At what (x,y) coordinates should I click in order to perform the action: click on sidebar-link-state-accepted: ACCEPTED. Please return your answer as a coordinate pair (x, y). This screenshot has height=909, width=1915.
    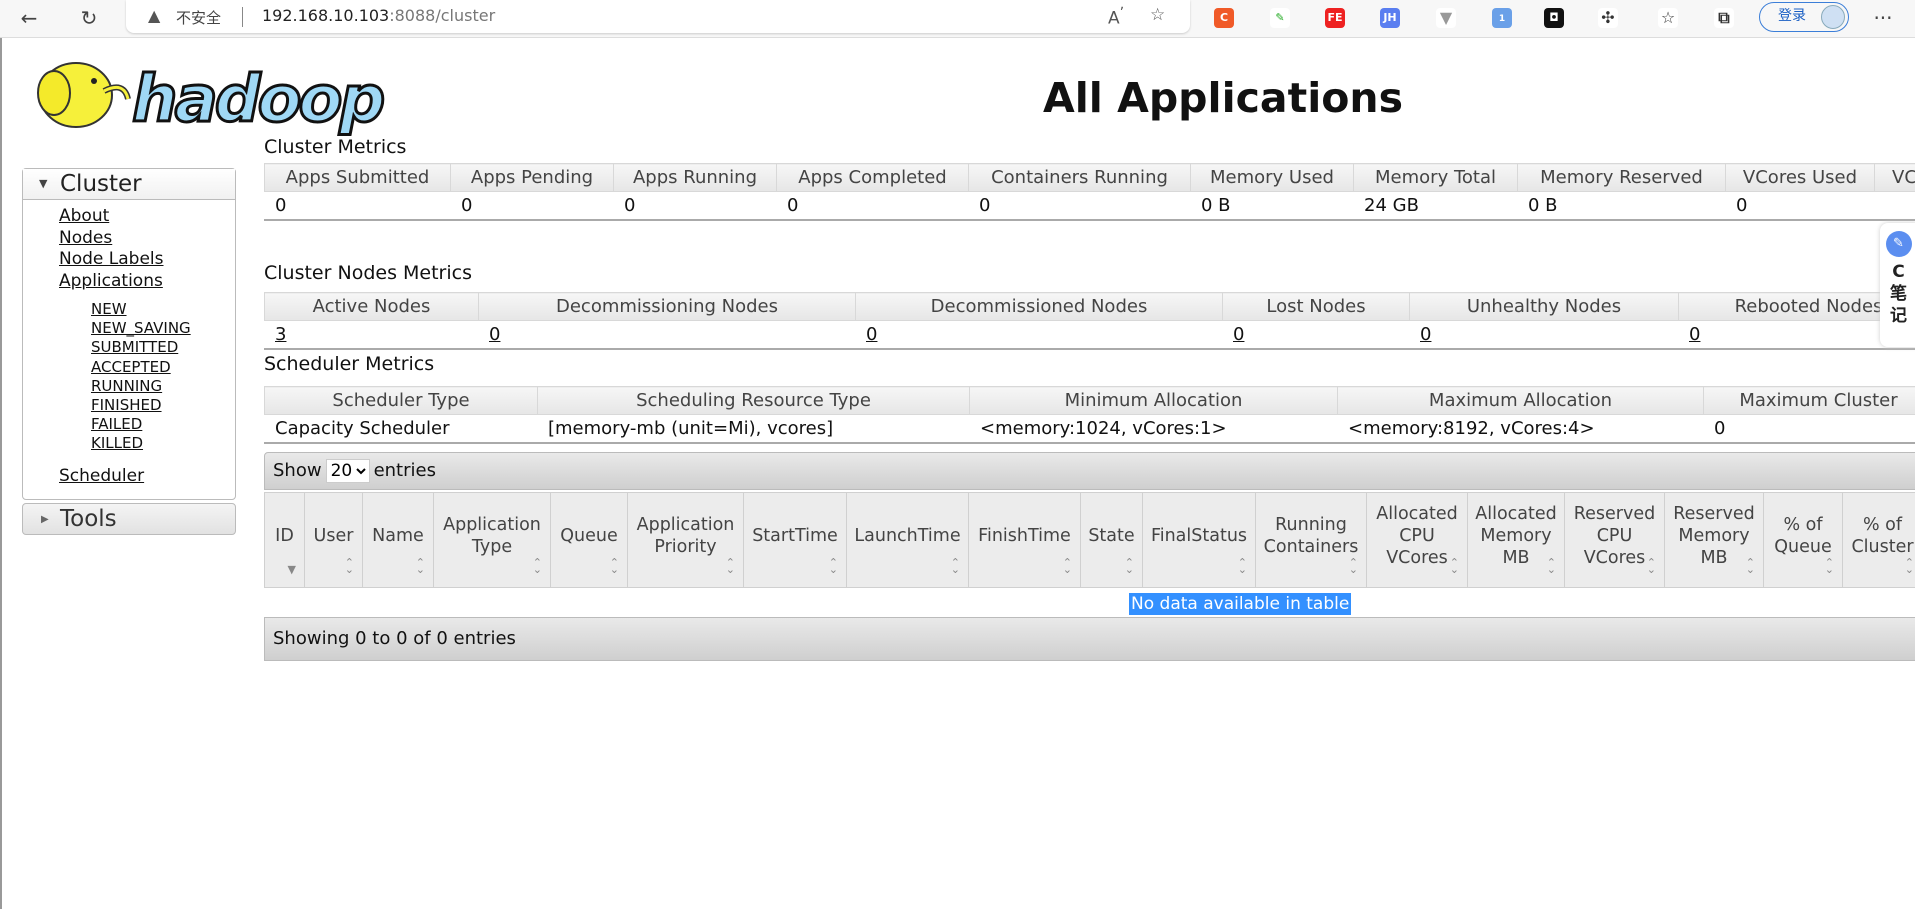
    Looking at the image, I should click on (163, 367).